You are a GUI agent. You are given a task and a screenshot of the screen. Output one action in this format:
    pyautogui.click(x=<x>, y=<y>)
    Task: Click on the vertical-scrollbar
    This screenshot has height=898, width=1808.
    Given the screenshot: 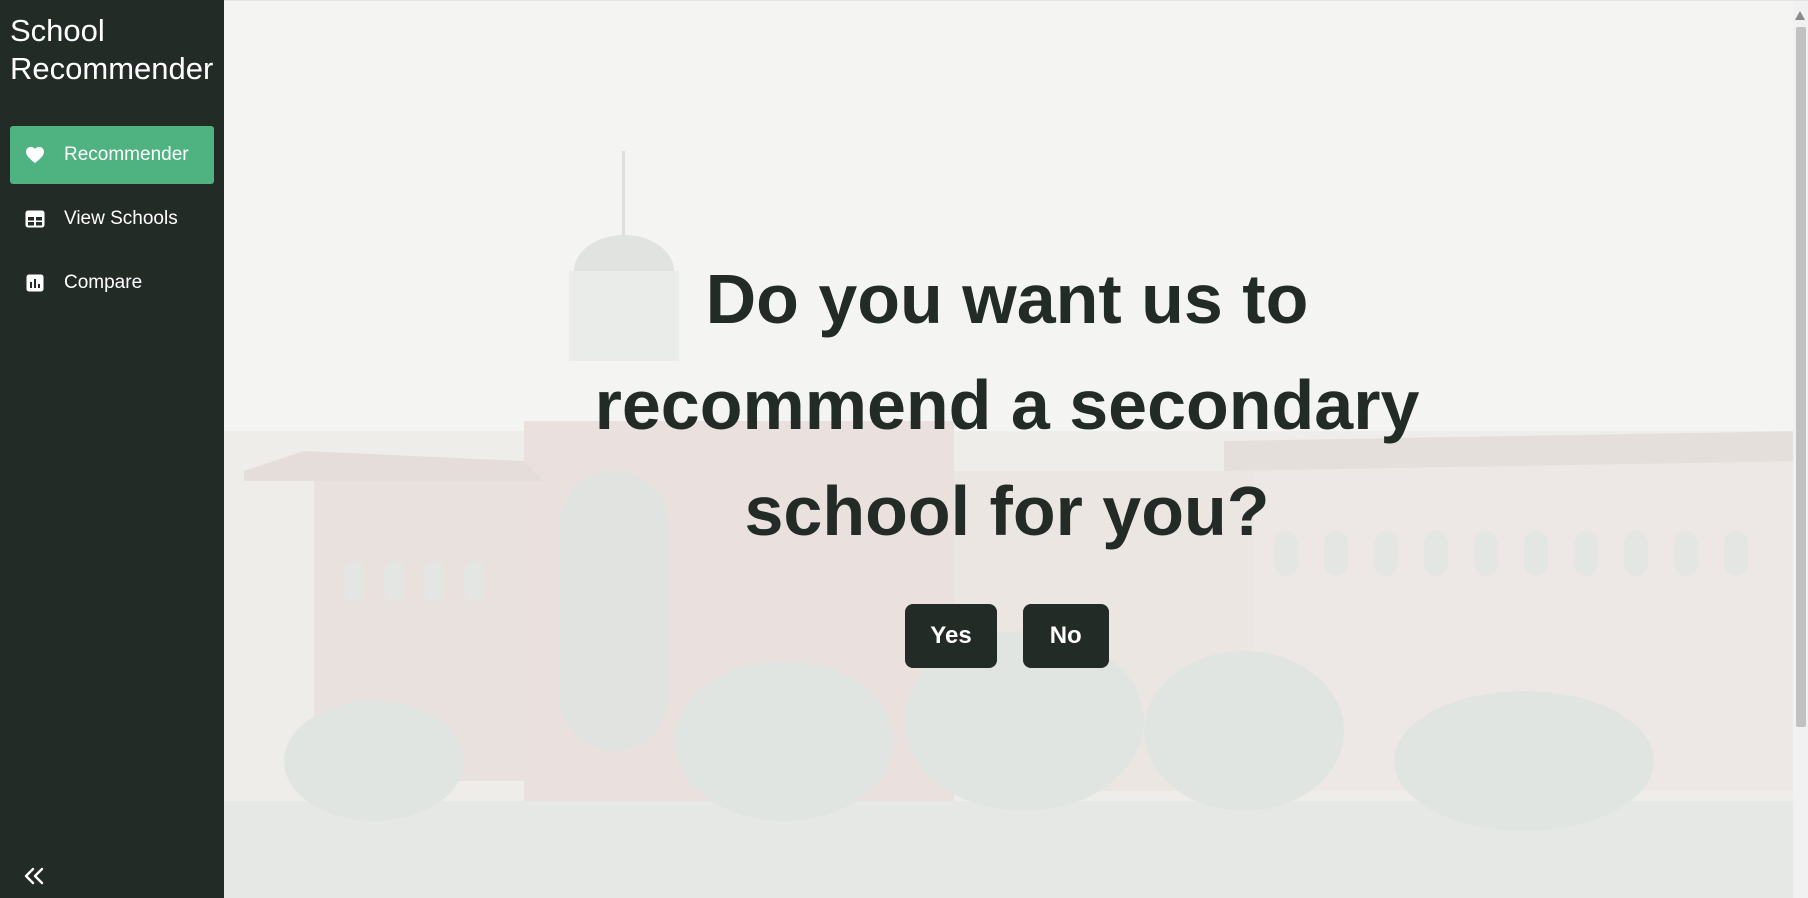 What is the action you would take?
    pyautogui.click(x=1800, y=449)
    